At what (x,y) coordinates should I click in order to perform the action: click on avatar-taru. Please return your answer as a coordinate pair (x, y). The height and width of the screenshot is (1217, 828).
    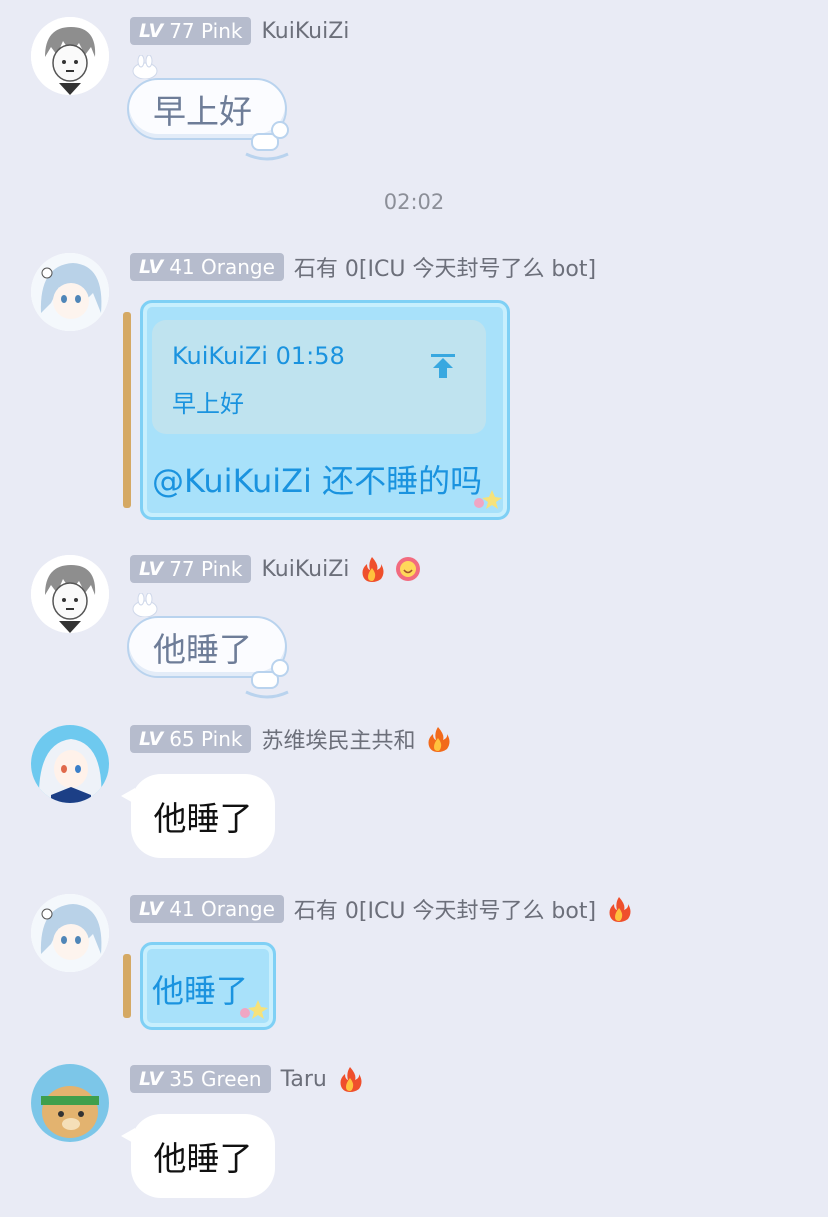
    Looking at the image, I should click on (70, 1103).